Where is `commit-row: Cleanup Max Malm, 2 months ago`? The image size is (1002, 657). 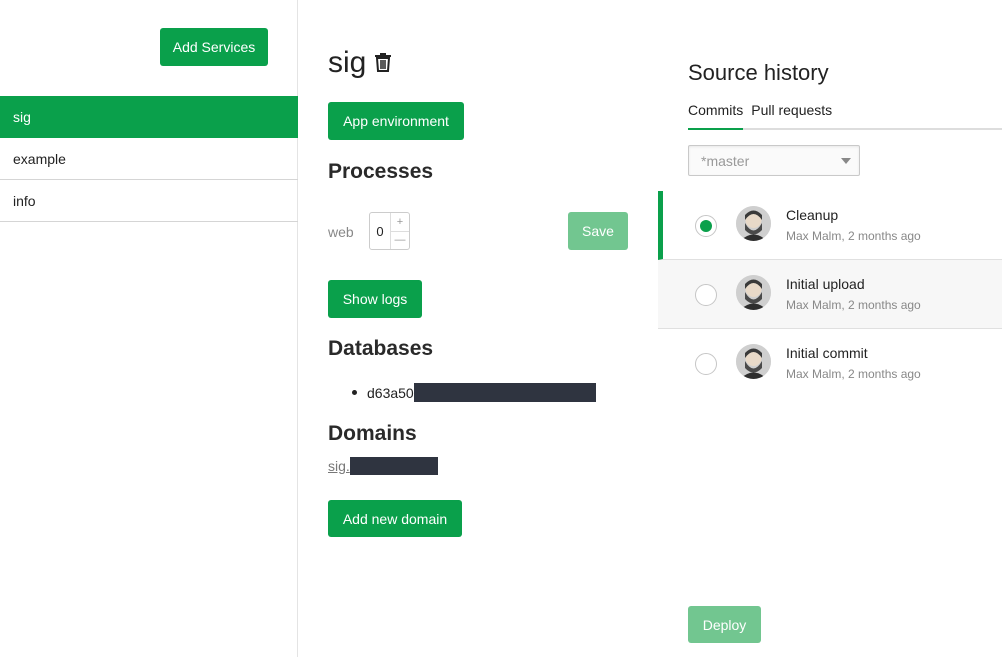
commit-row: Cleanup Max Malm, 2 months ago is located at coordinates (830, 225).